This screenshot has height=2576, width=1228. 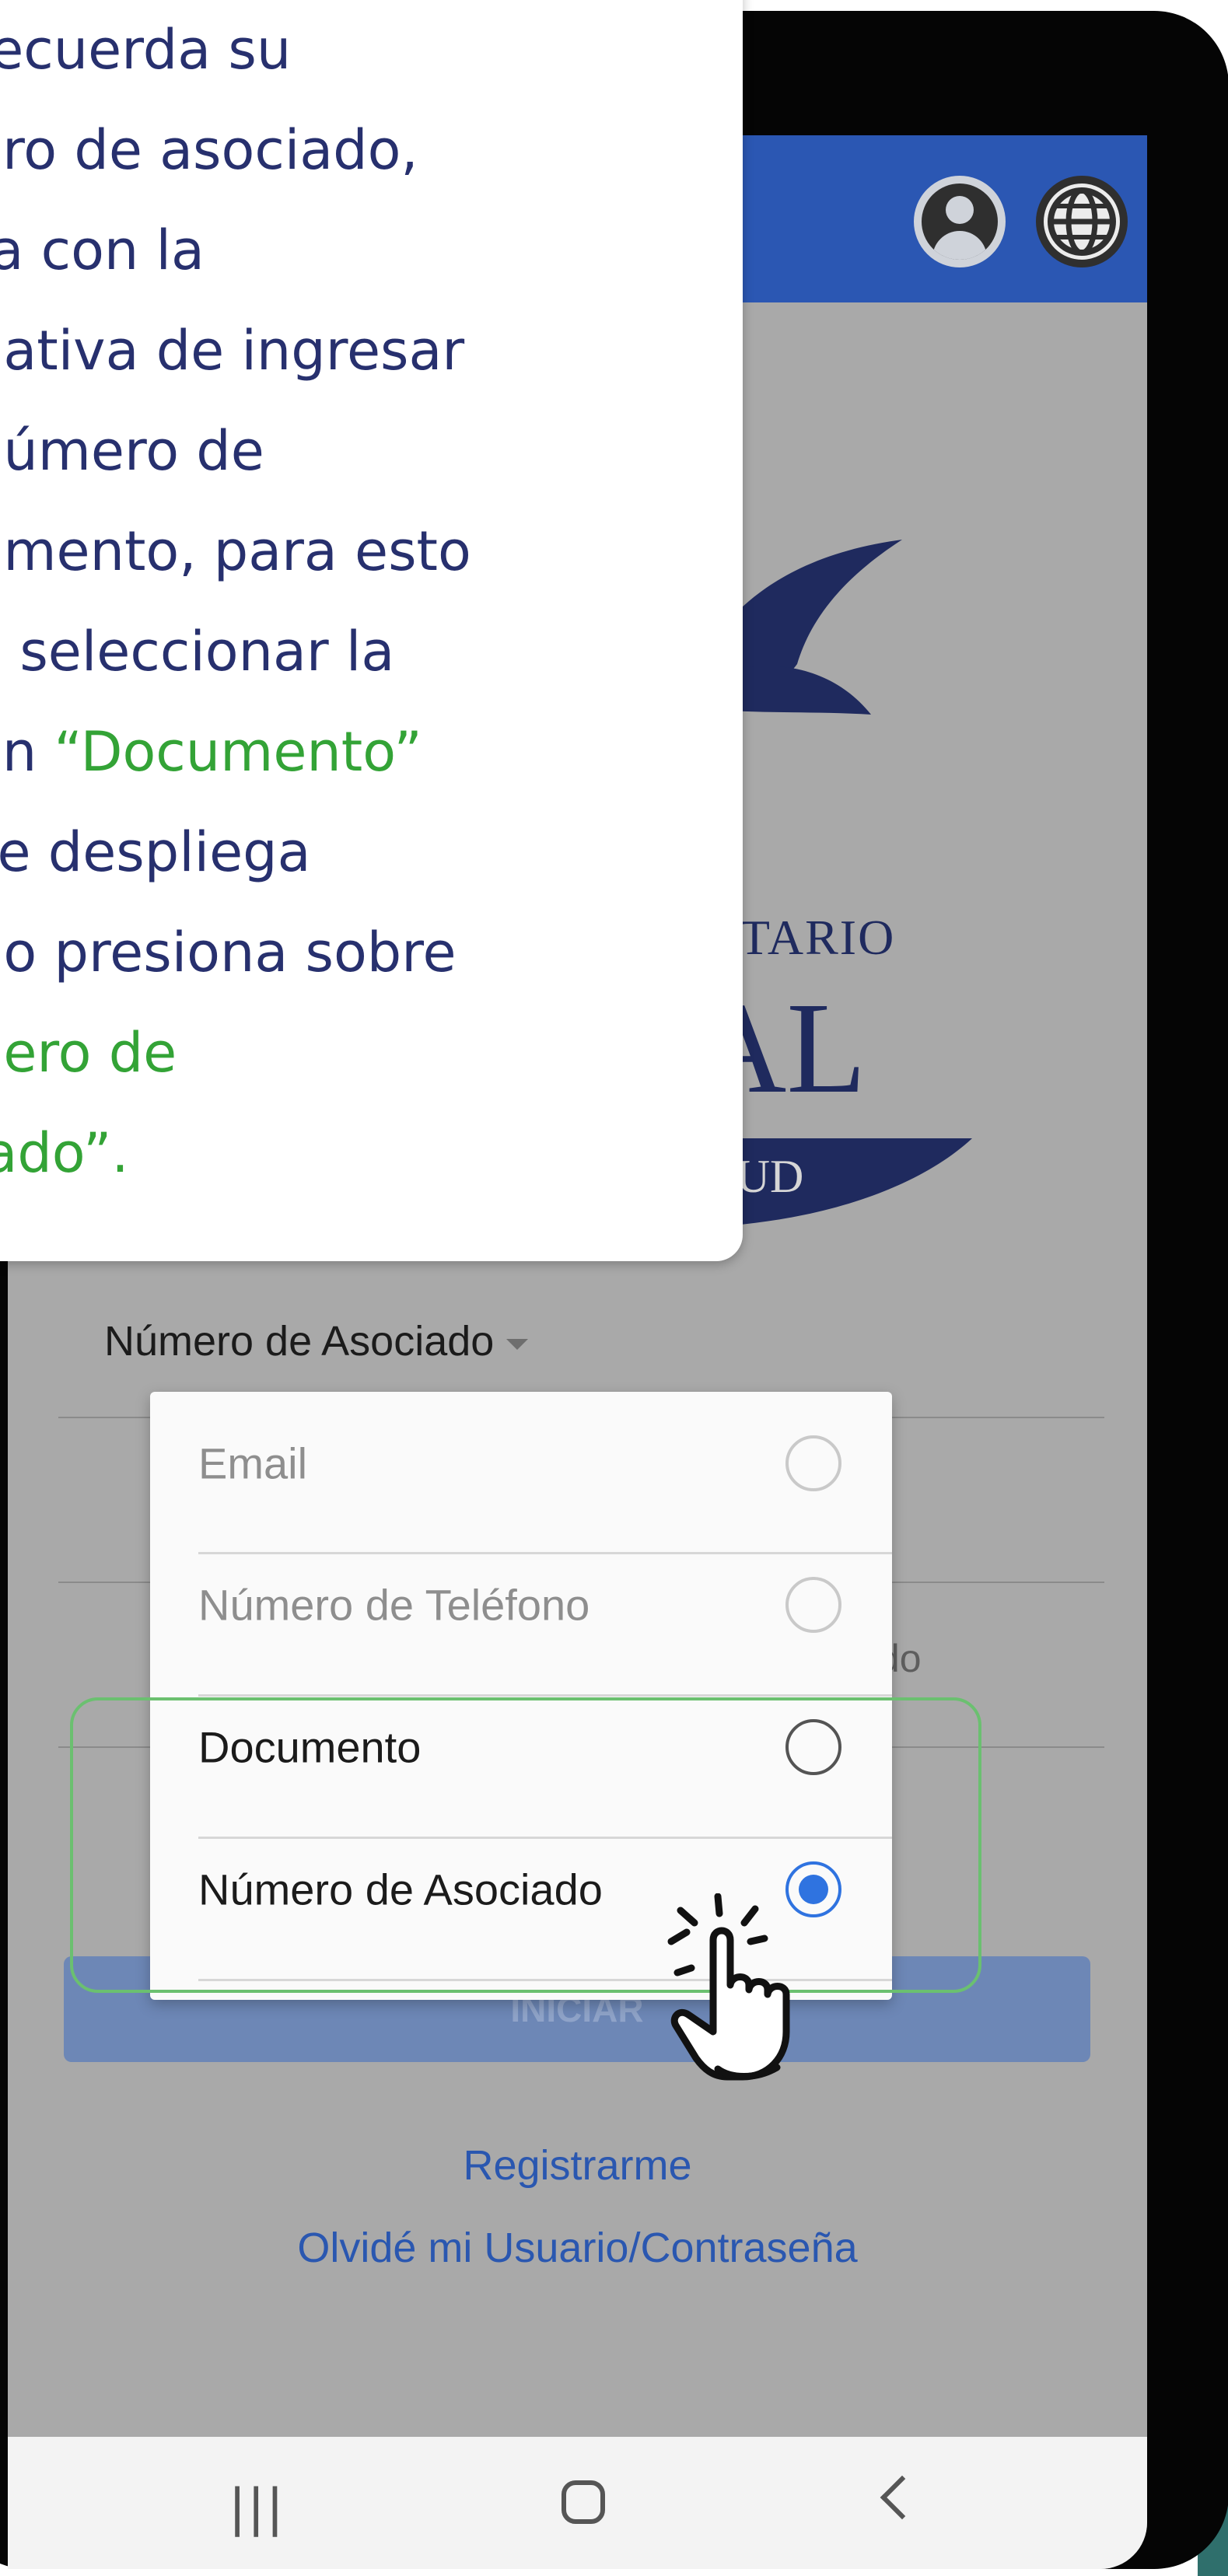 I want to click on identifier-type-label: Número de Asociado, so click(x=299, y=1341).